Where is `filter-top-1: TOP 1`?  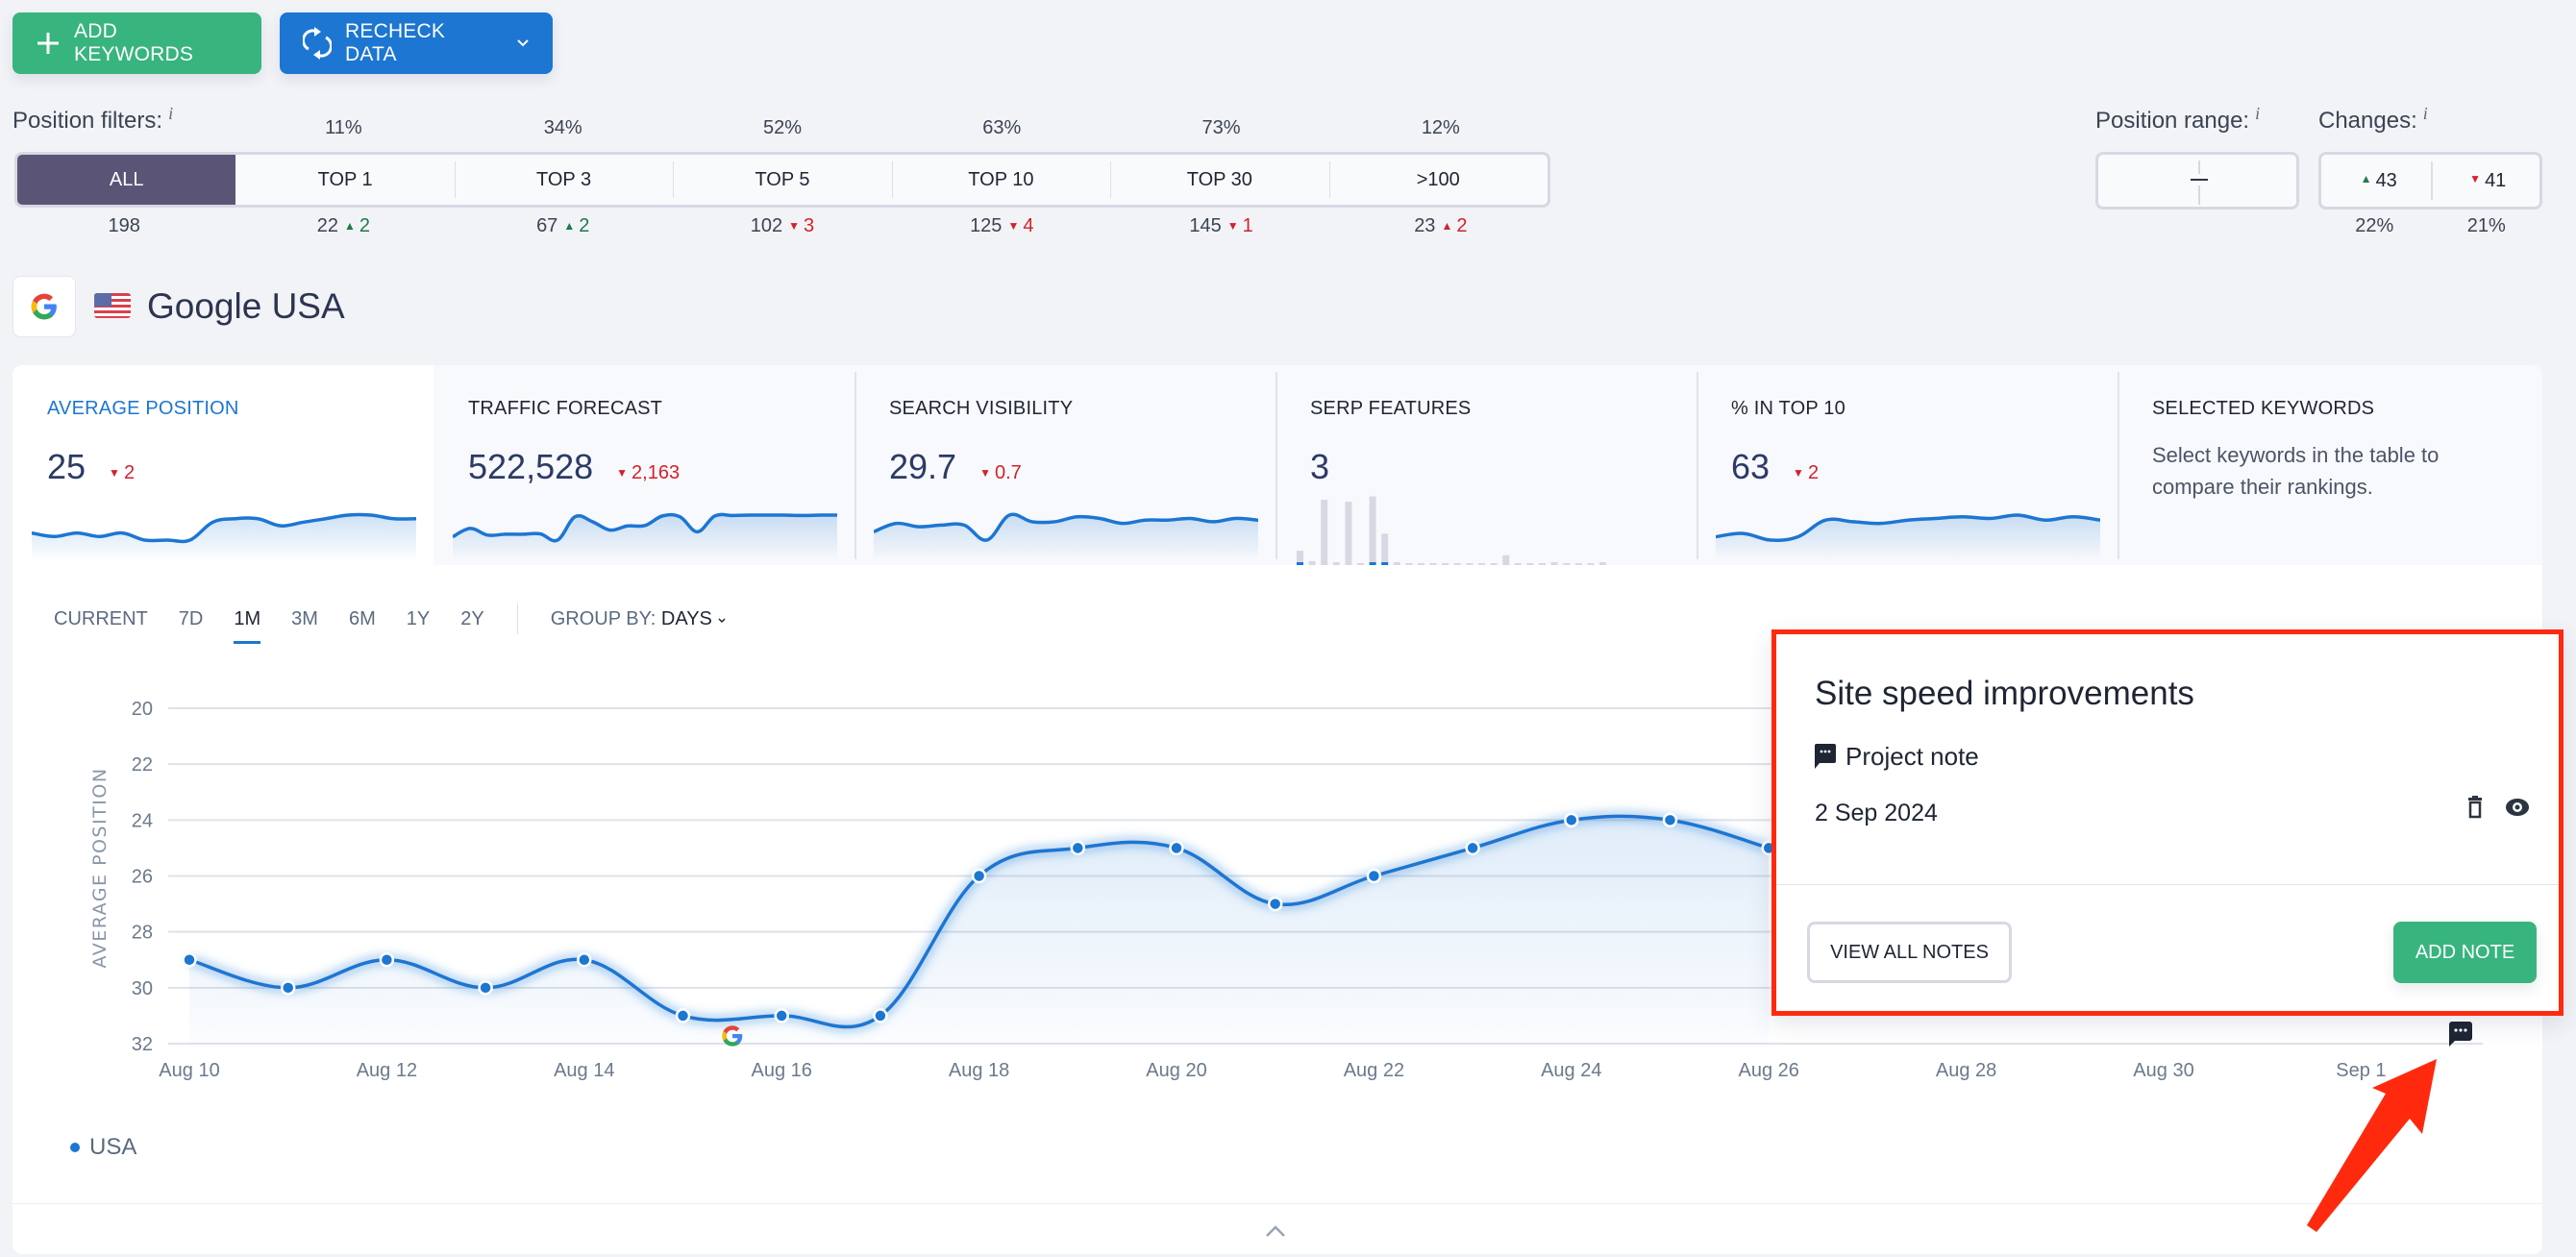 filter-top-1: TOP 1 is located at coordinates (344, 180).